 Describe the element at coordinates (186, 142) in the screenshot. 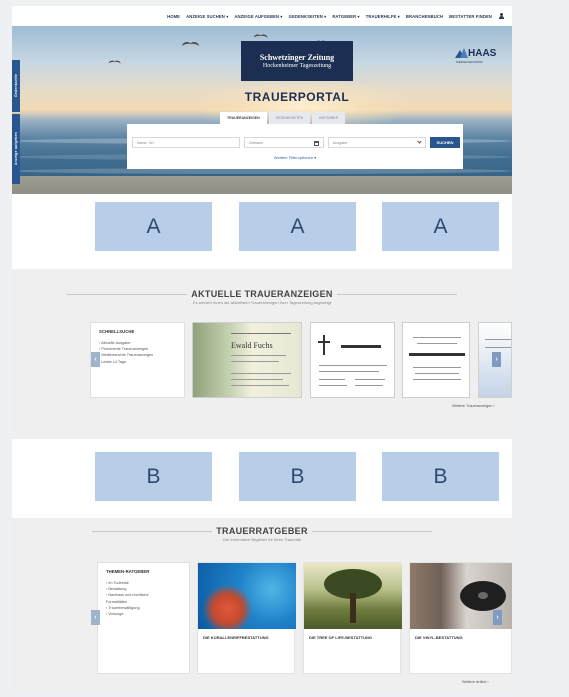

I see `name-search-input: Name, Ort` at that location.